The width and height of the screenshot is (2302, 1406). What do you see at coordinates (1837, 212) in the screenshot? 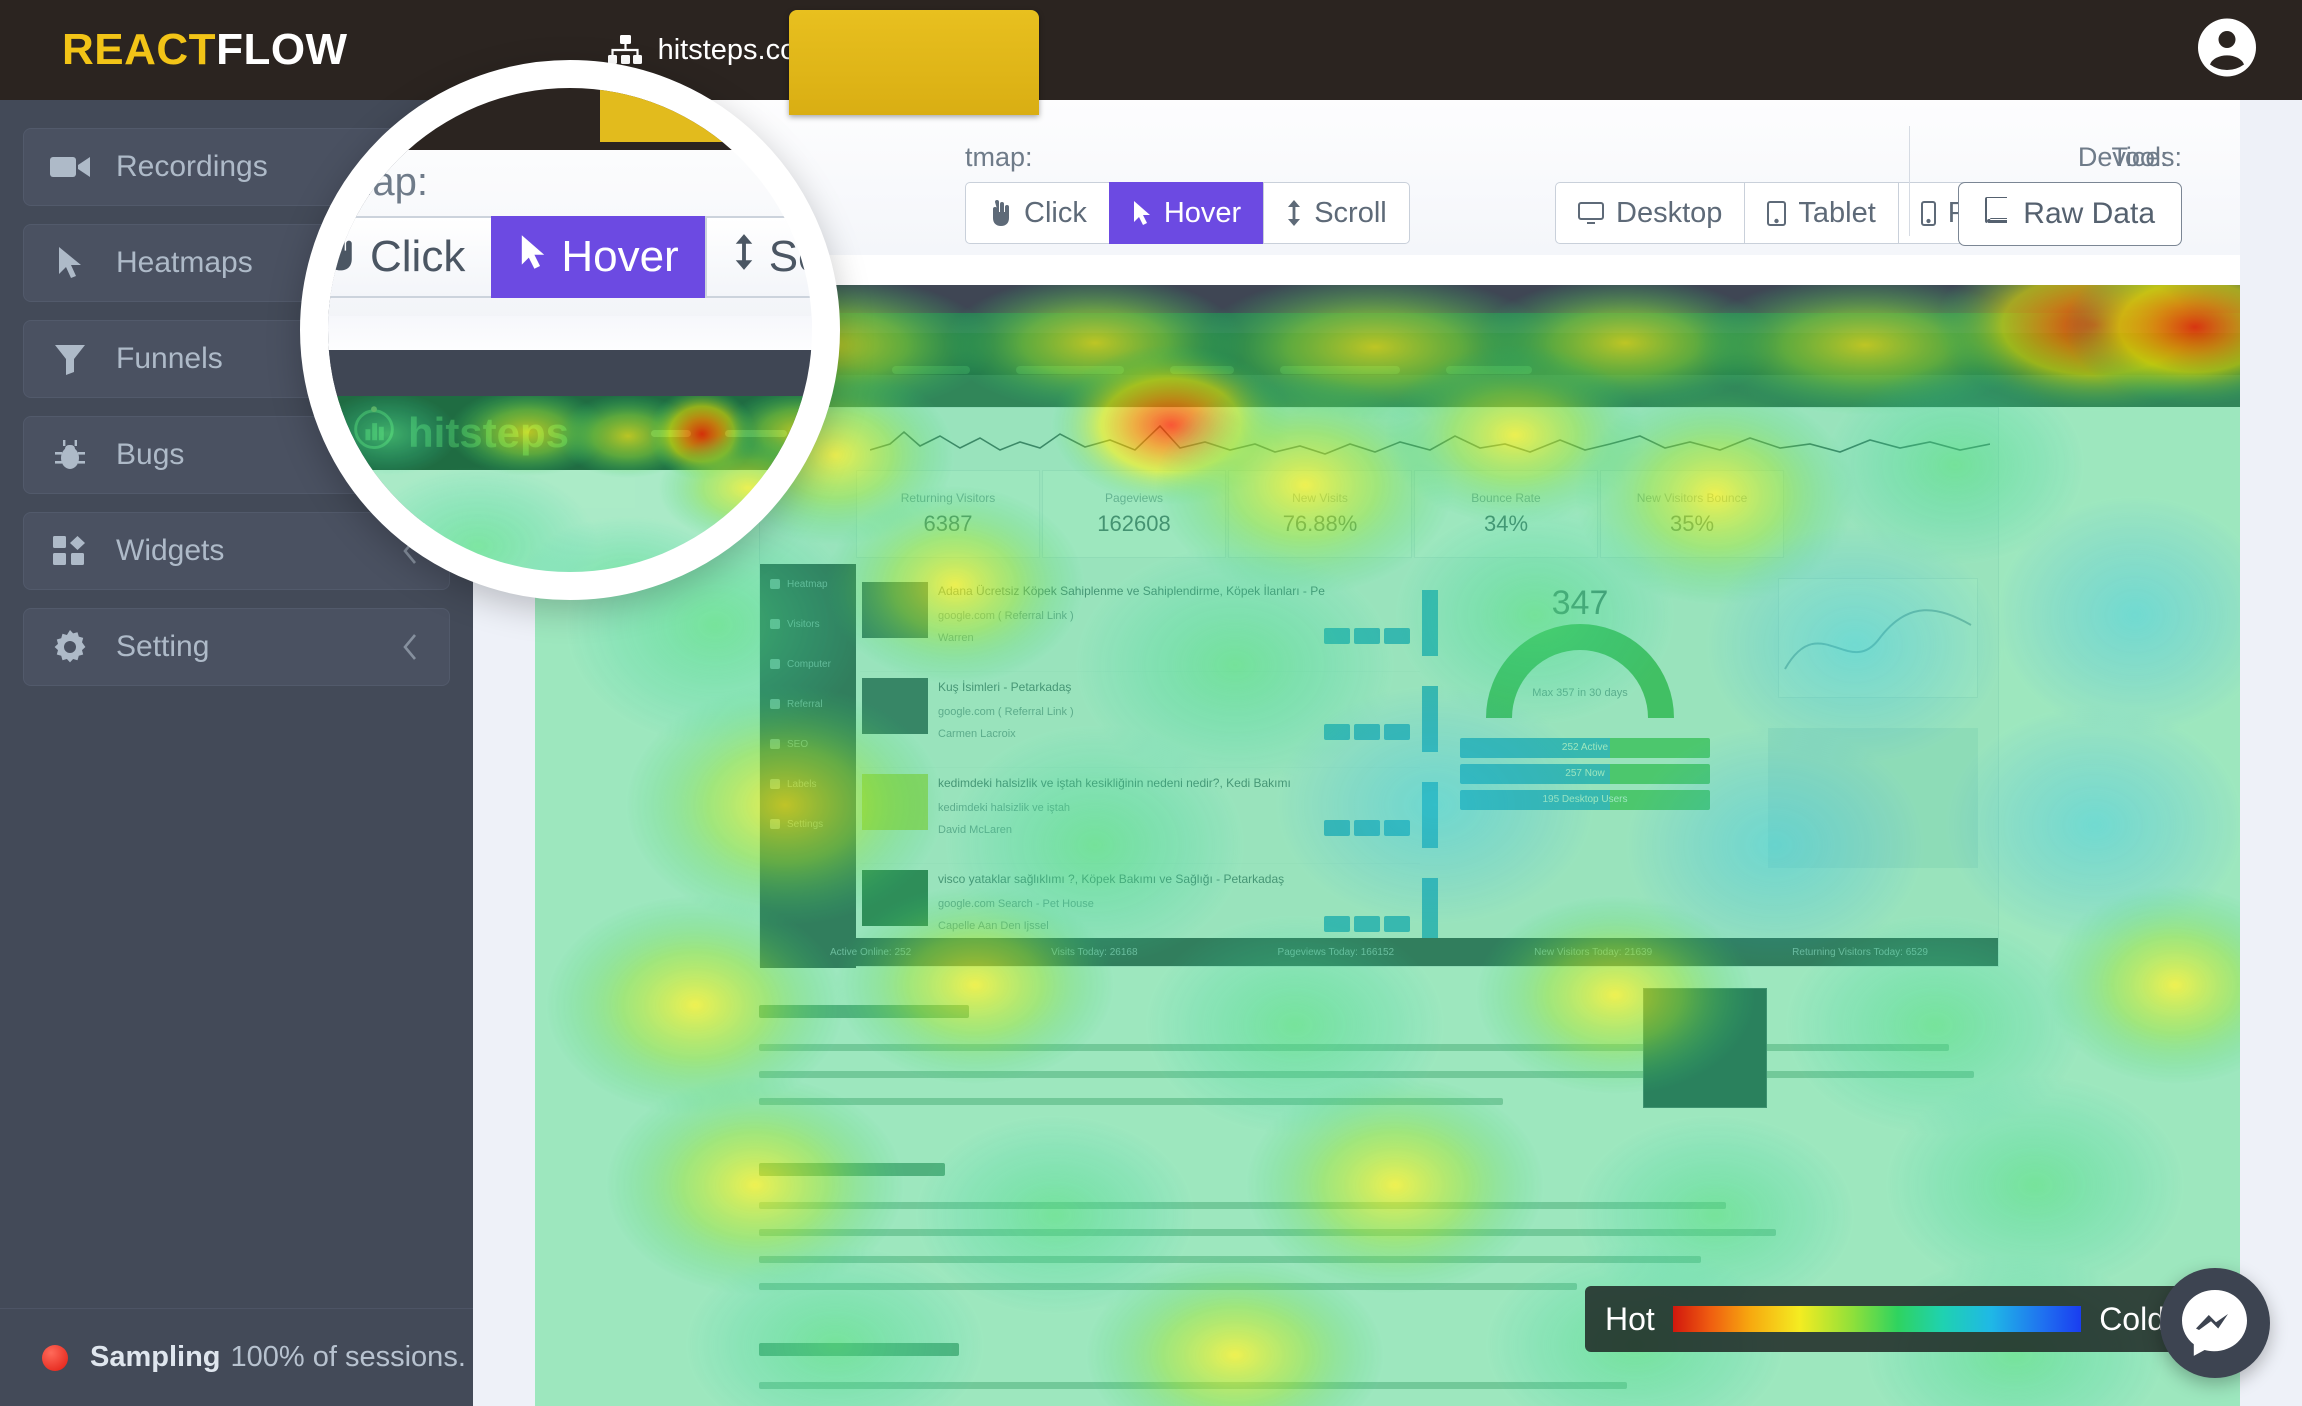
I see `device-tablet-label: Tablet` at bounding box center [1837, 212].